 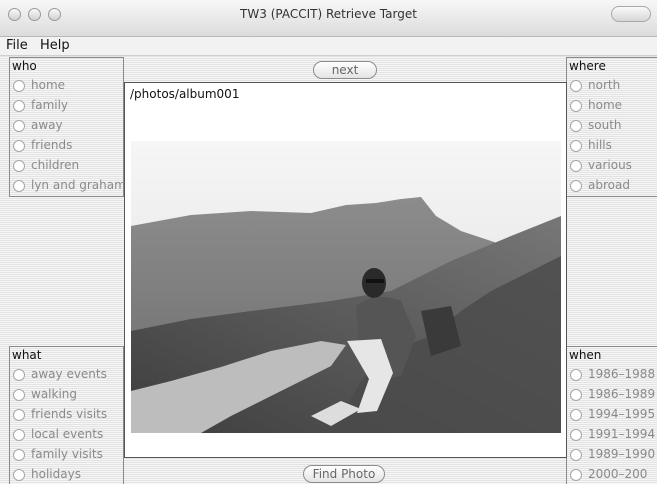 I want to click on menu-help: Help, so click(x=55, y=45).